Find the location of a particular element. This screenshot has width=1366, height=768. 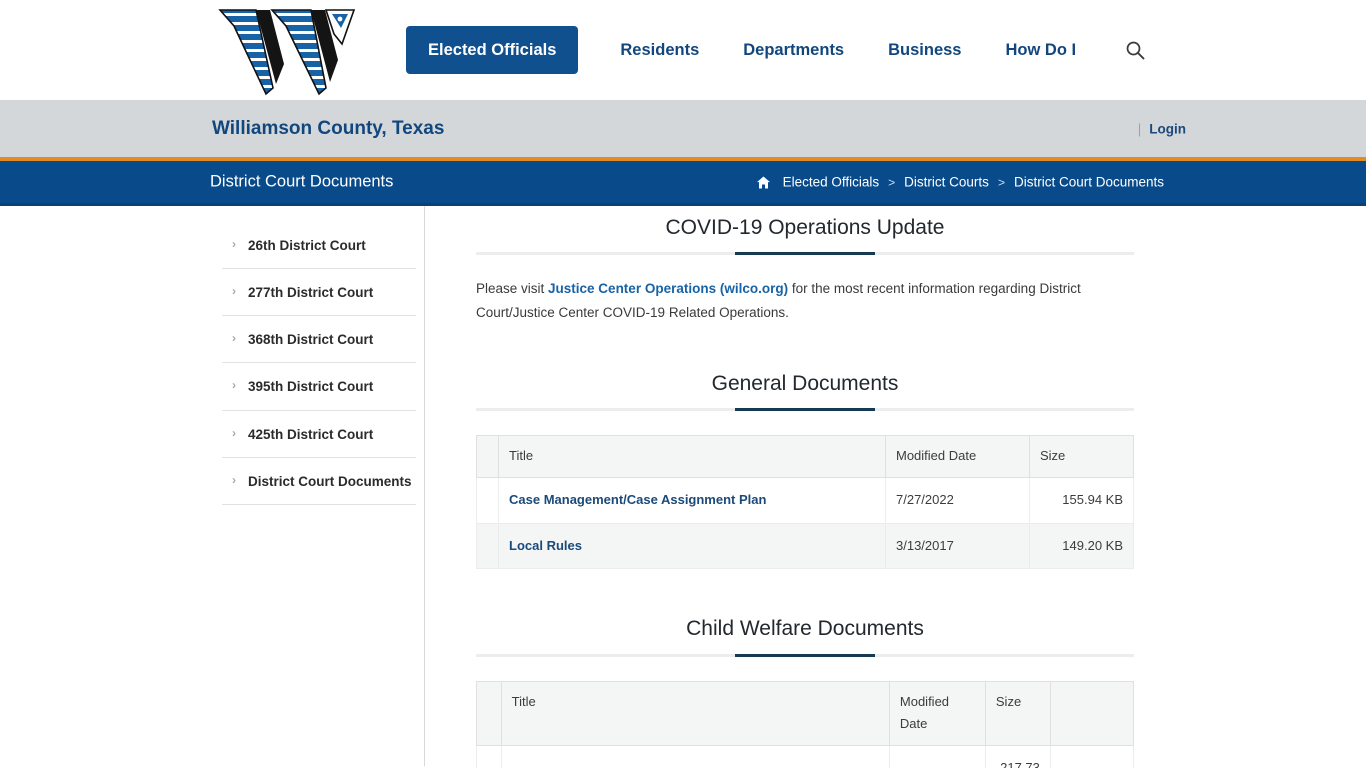

login-link: Login is located at coordinates (1167, 128).